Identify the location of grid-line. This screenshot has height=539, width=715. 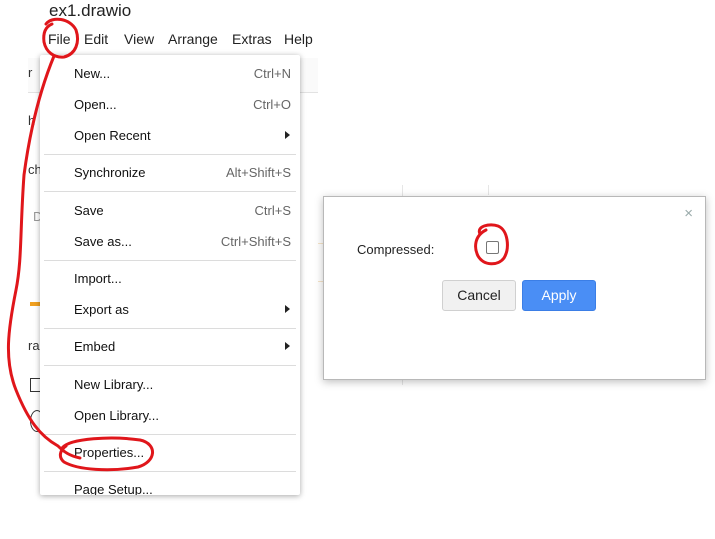
(488, 190).